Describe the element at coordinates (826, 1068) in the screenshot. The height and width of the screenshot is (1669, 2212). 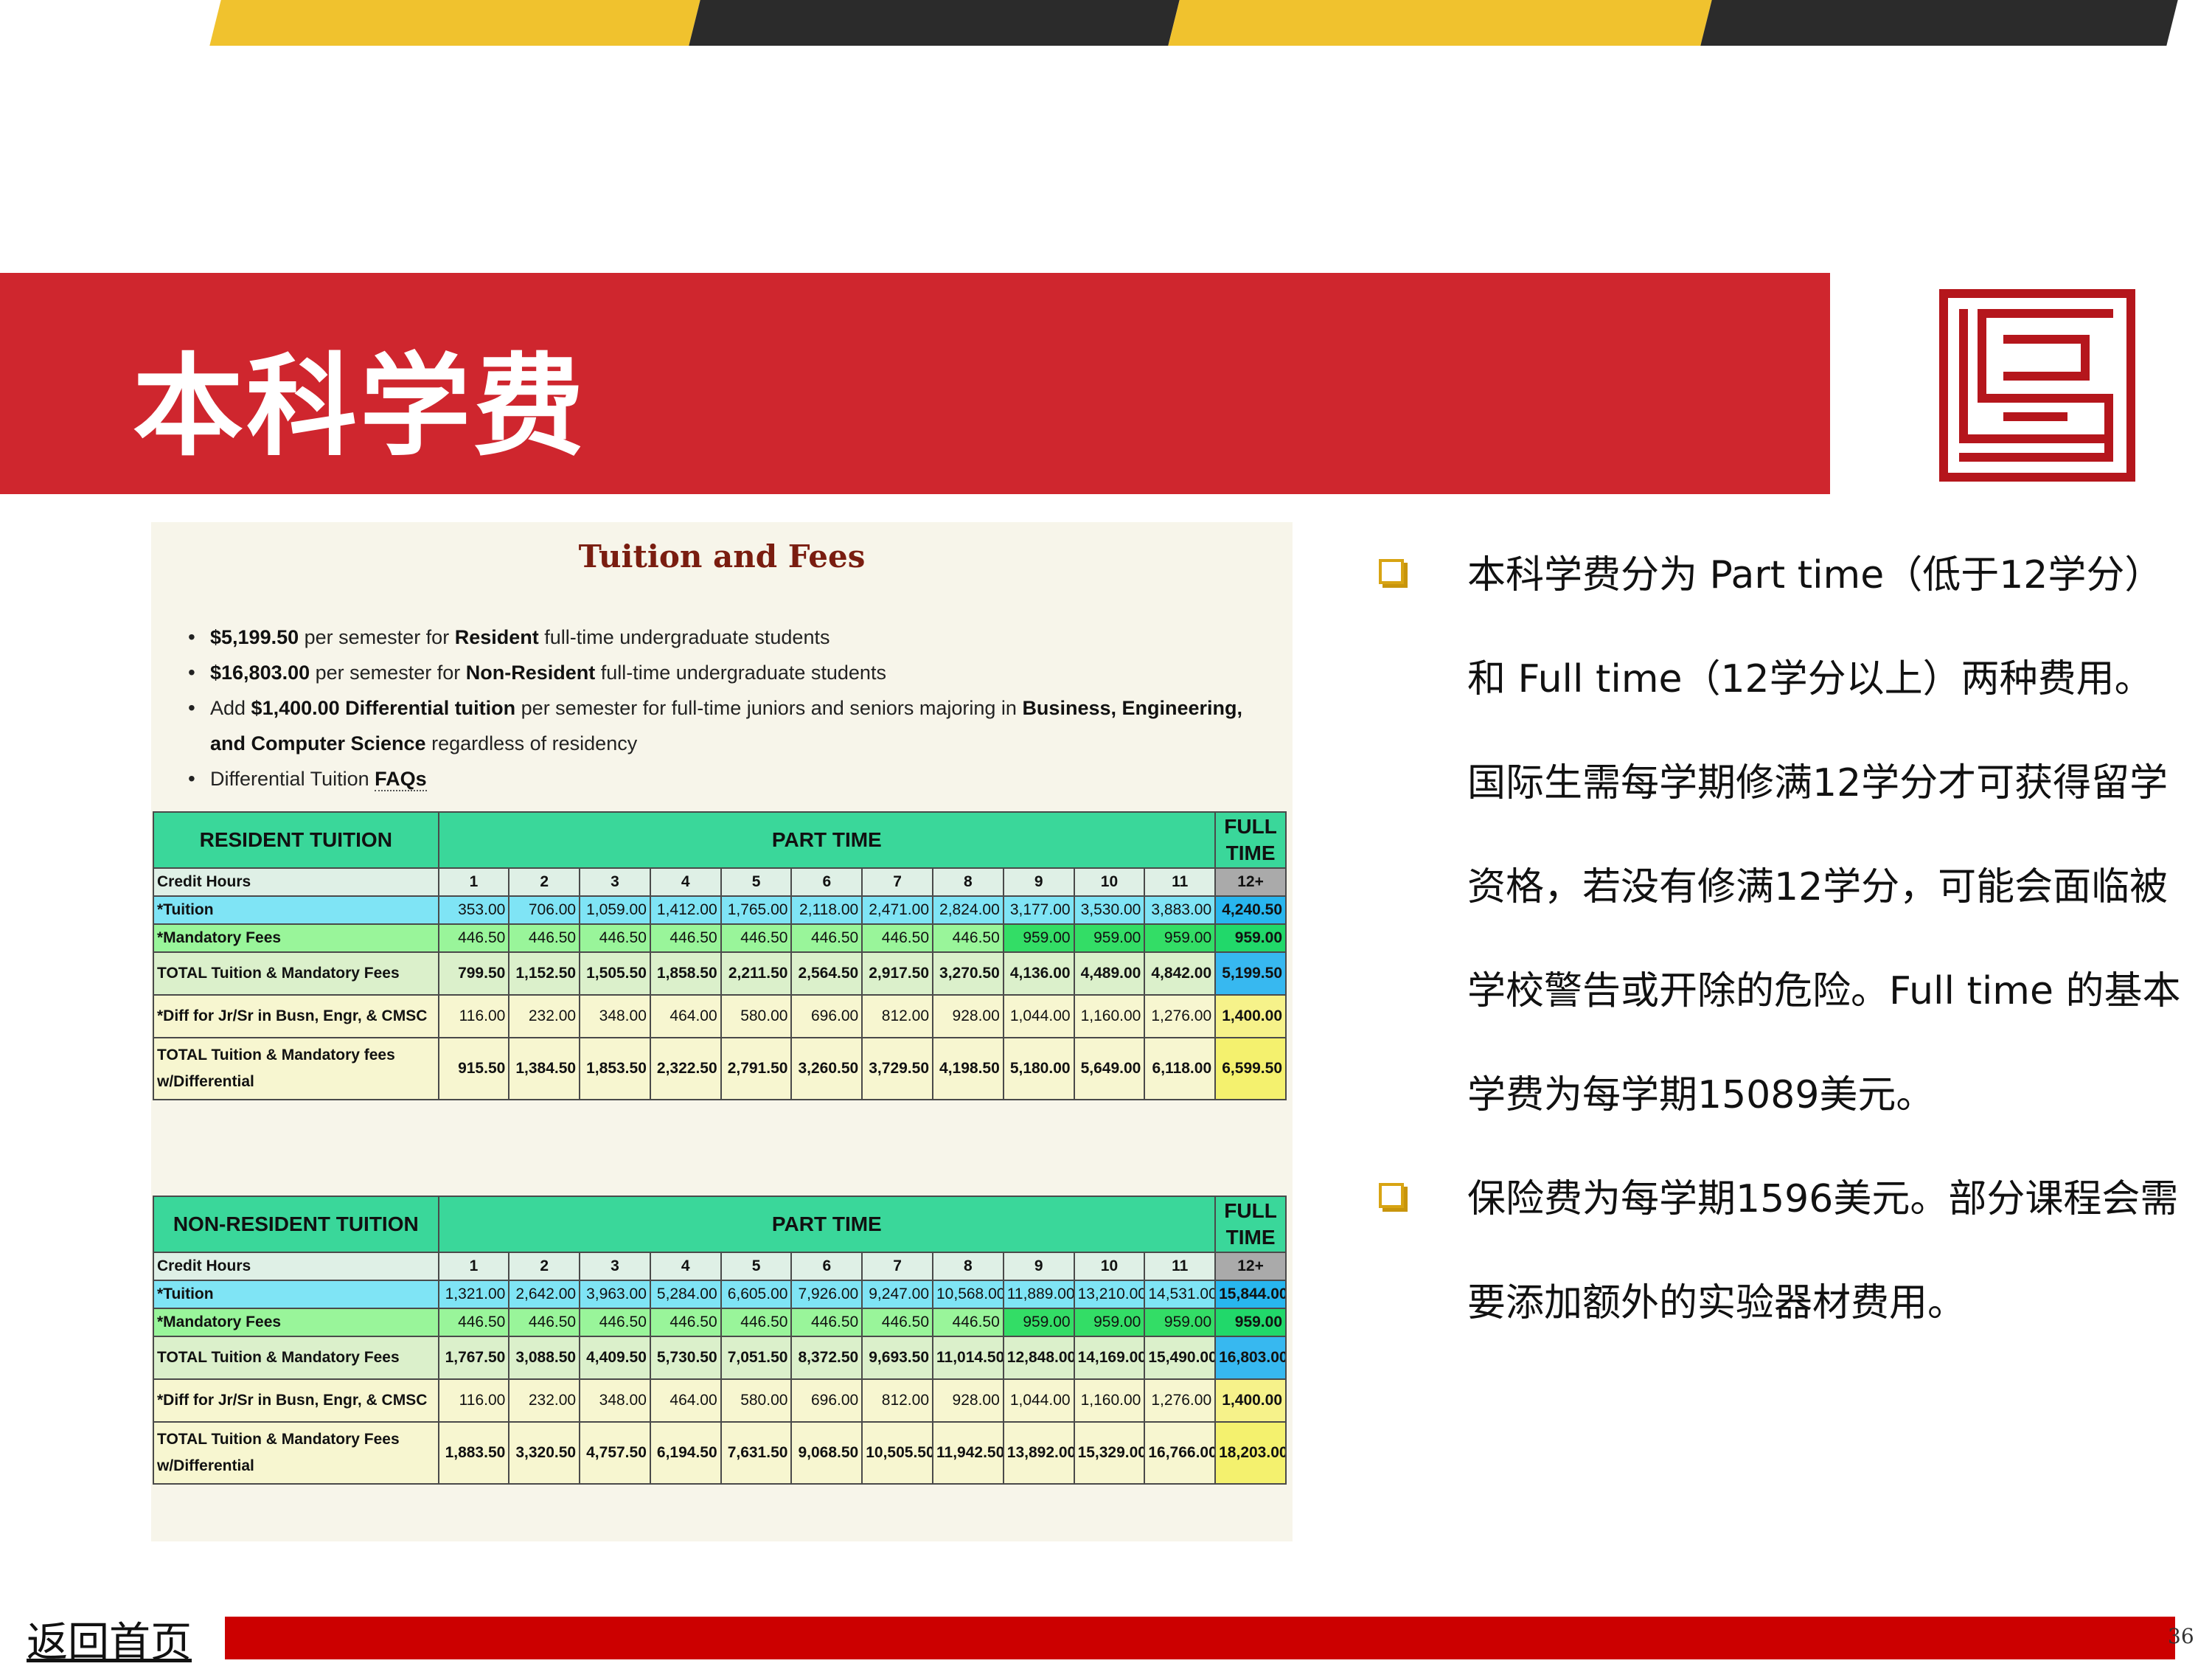
I see `table-cell: 3,260.50` at that location.